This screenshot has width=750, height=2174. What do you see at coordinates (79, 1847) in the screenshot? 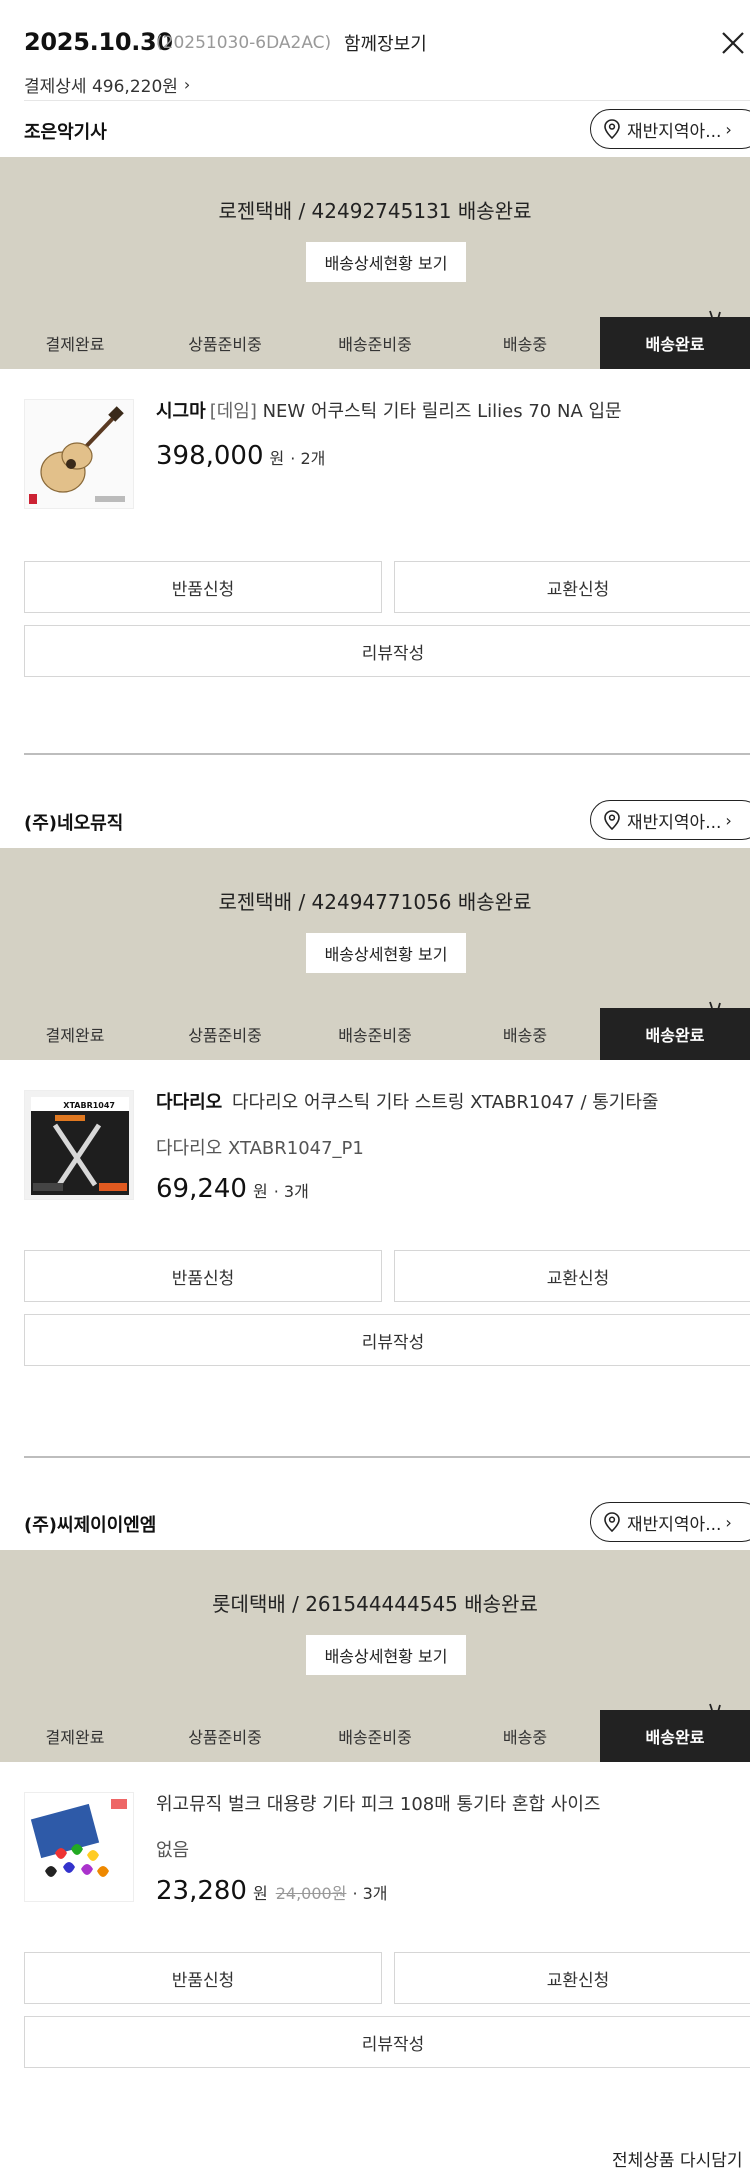
I see `product-image-guitar-picks-bulk` at bounding box center [79, 1847].